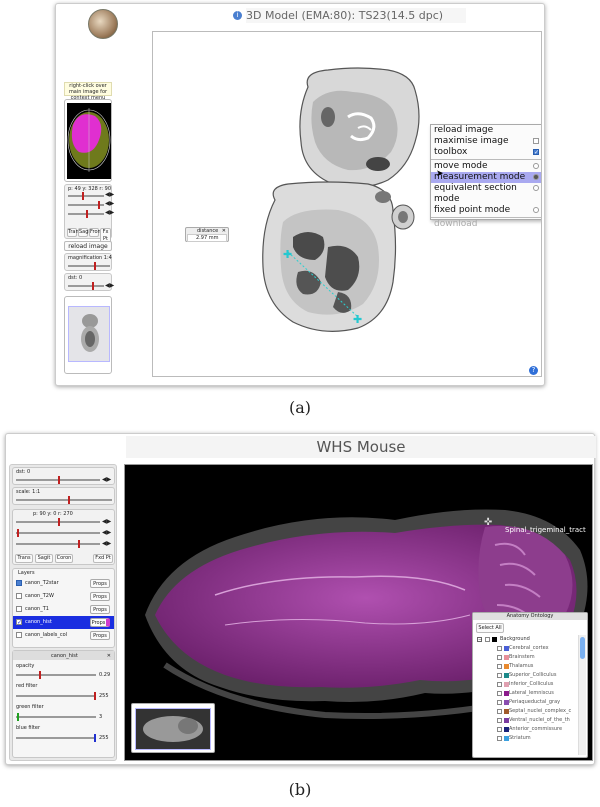 This screenshot has height=807, width=600. What do you see at coordinates (237, 15) in the screenshot?
I see `info-icon: i` at bounding box center [237, 15].